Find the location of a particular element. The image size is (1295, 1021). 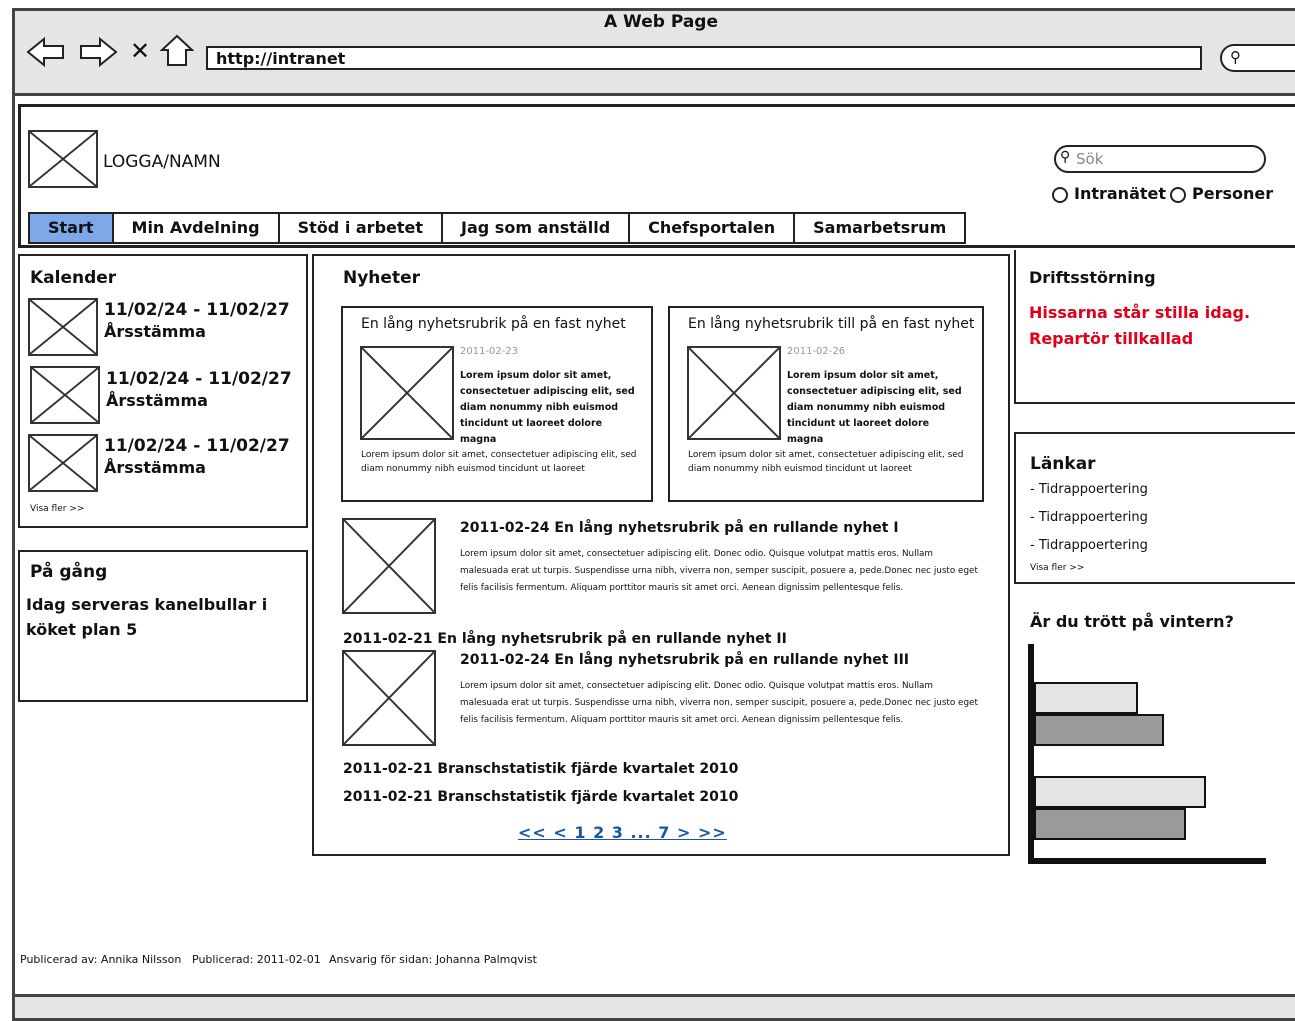

address-bar: http://intranet is located at coordinates (704, 58).